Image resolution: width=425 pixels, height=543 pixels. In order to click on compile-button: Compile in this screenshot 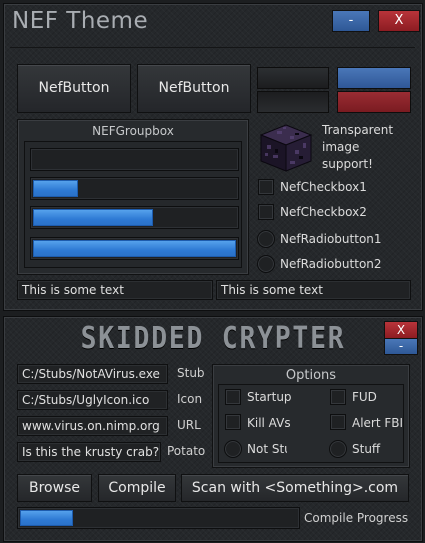, I will do `click(137, 488)`.